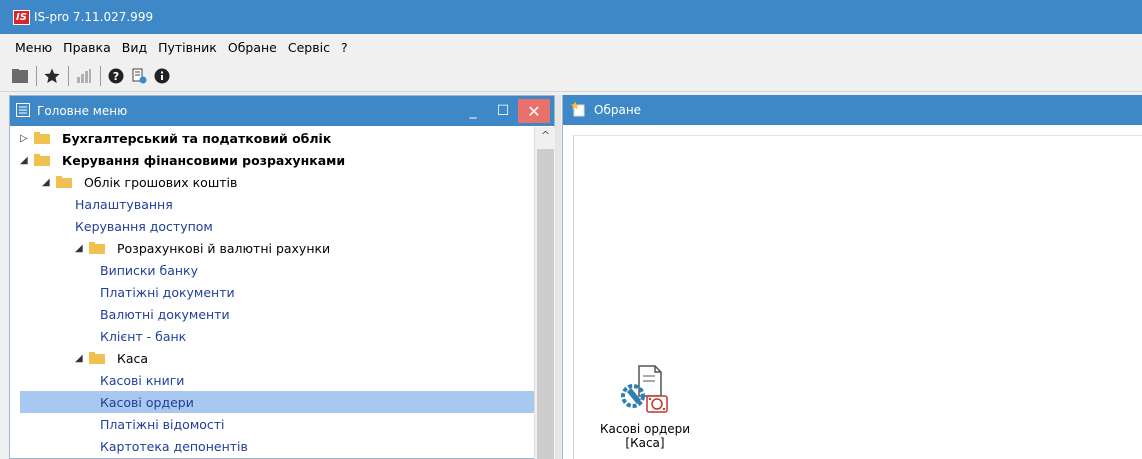  I want to click on maximize-button: ☐, so click(503, 111).